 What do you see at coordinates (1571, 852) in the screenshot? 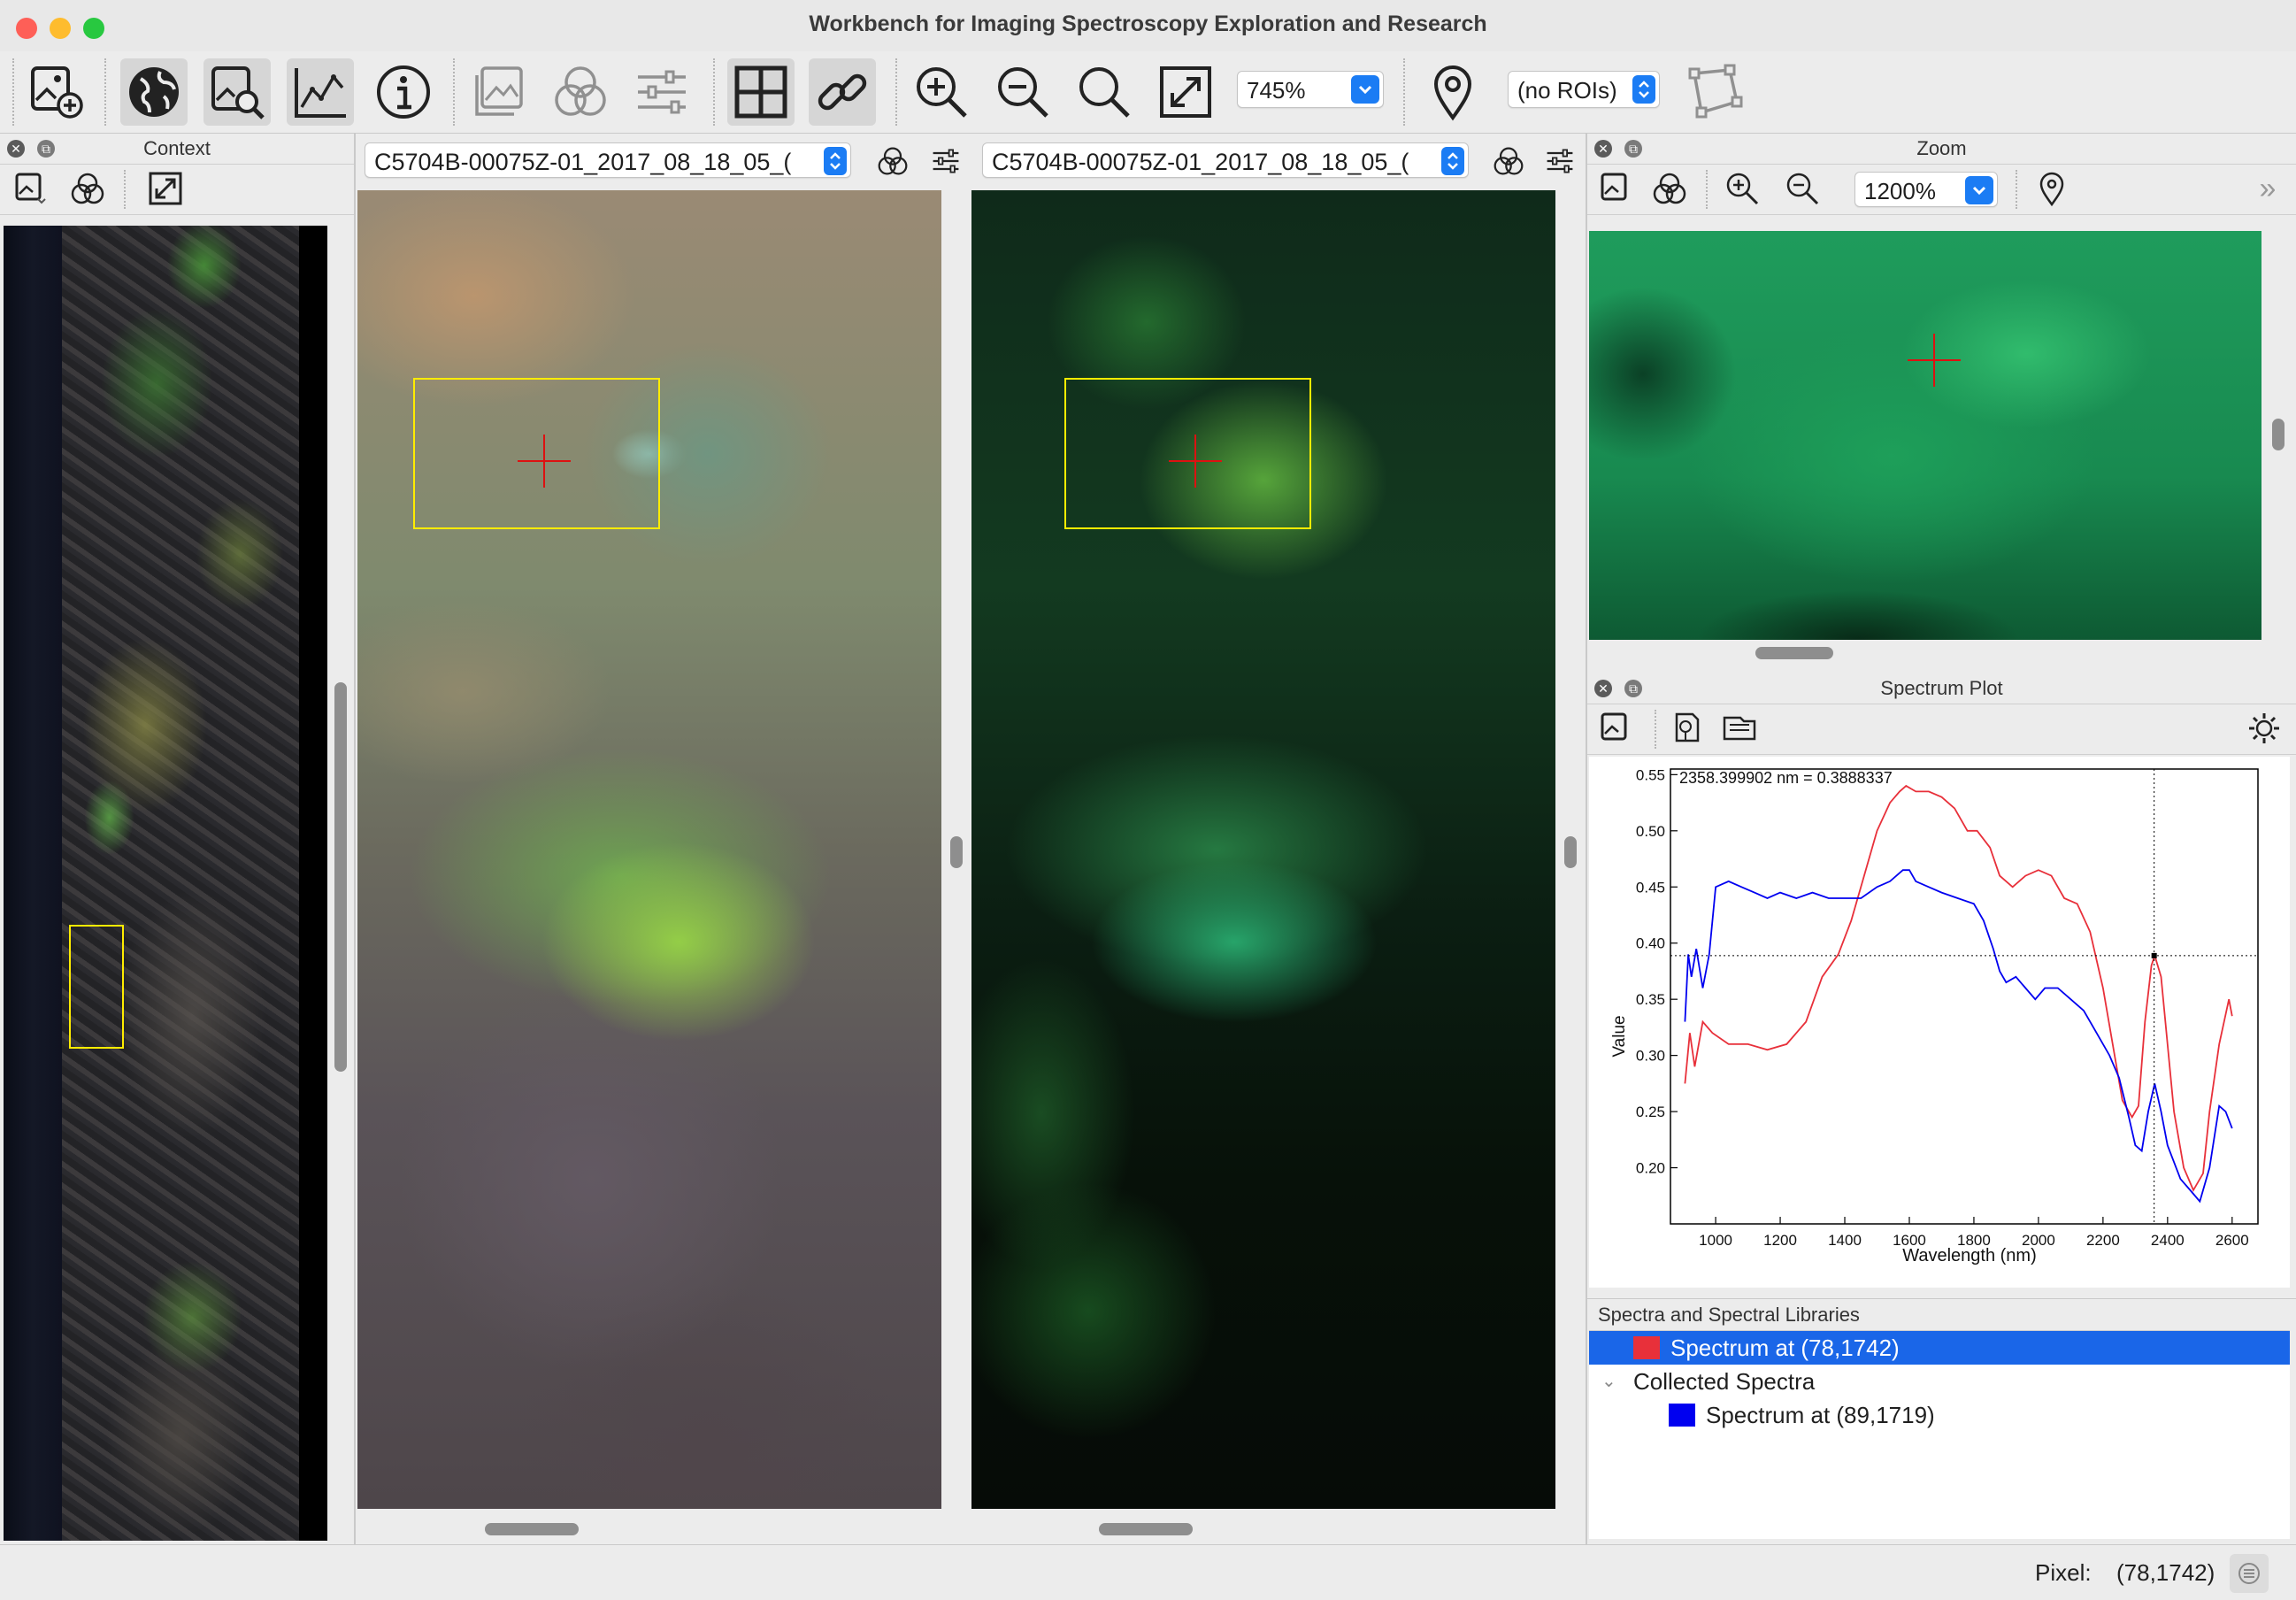
I see `vertical-scrollbar-right` at bounding box center [1571, 852].